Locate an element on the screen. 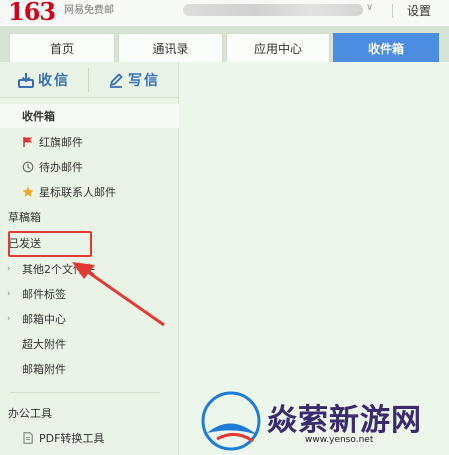 The height and width of the screenshot is (455, 449). watermark-brand: 焱萦新游网 is located at coordinates (344, 420).